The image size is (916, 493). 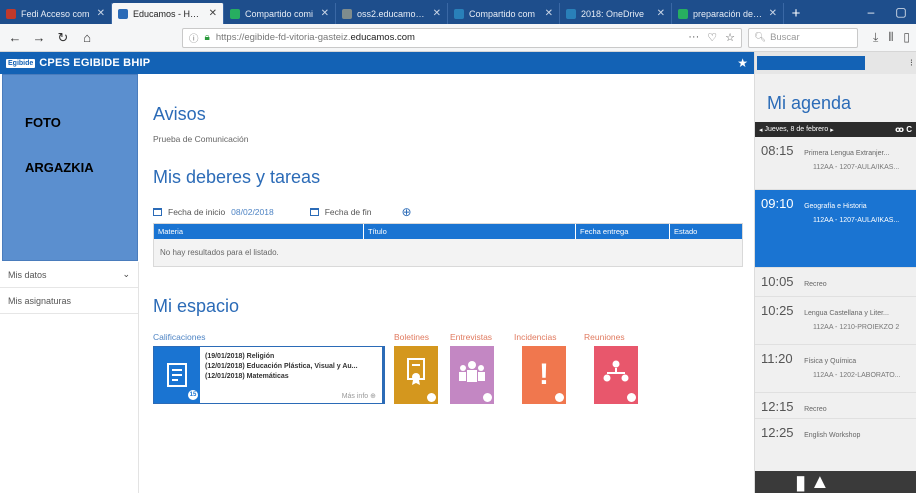 I want to click on grade-entry: (19/01/2018) Religión, so click(x=281, y=357).